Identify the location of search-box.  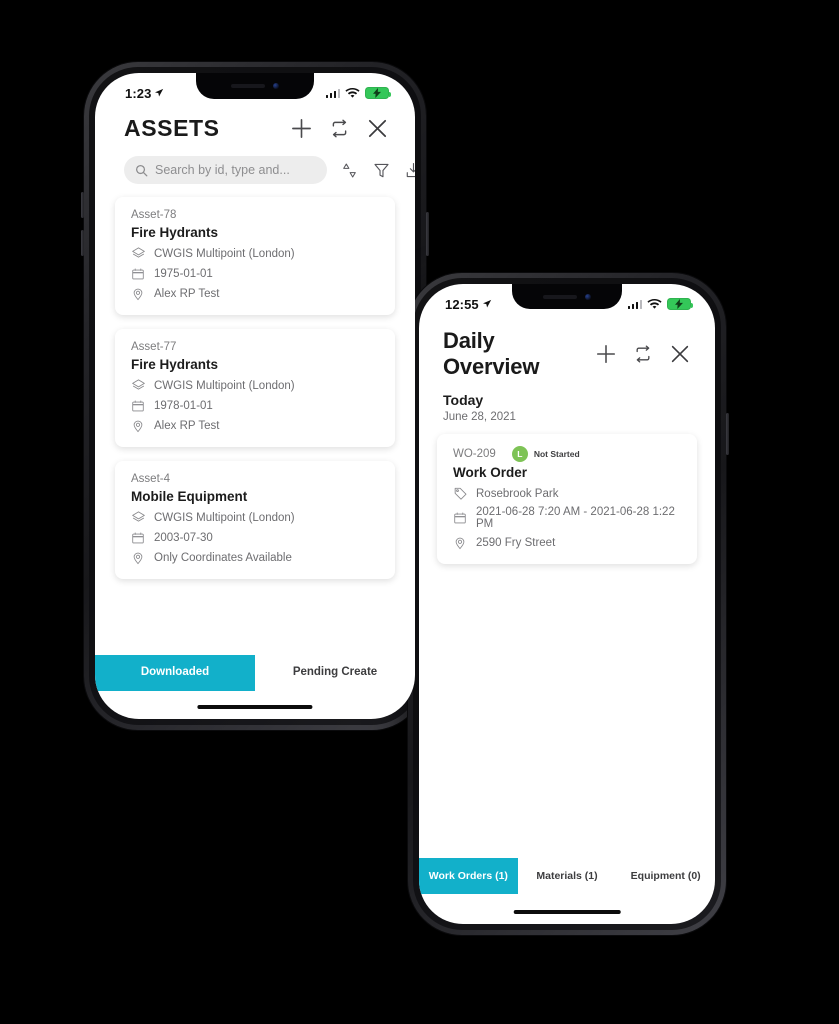
(225, 170).